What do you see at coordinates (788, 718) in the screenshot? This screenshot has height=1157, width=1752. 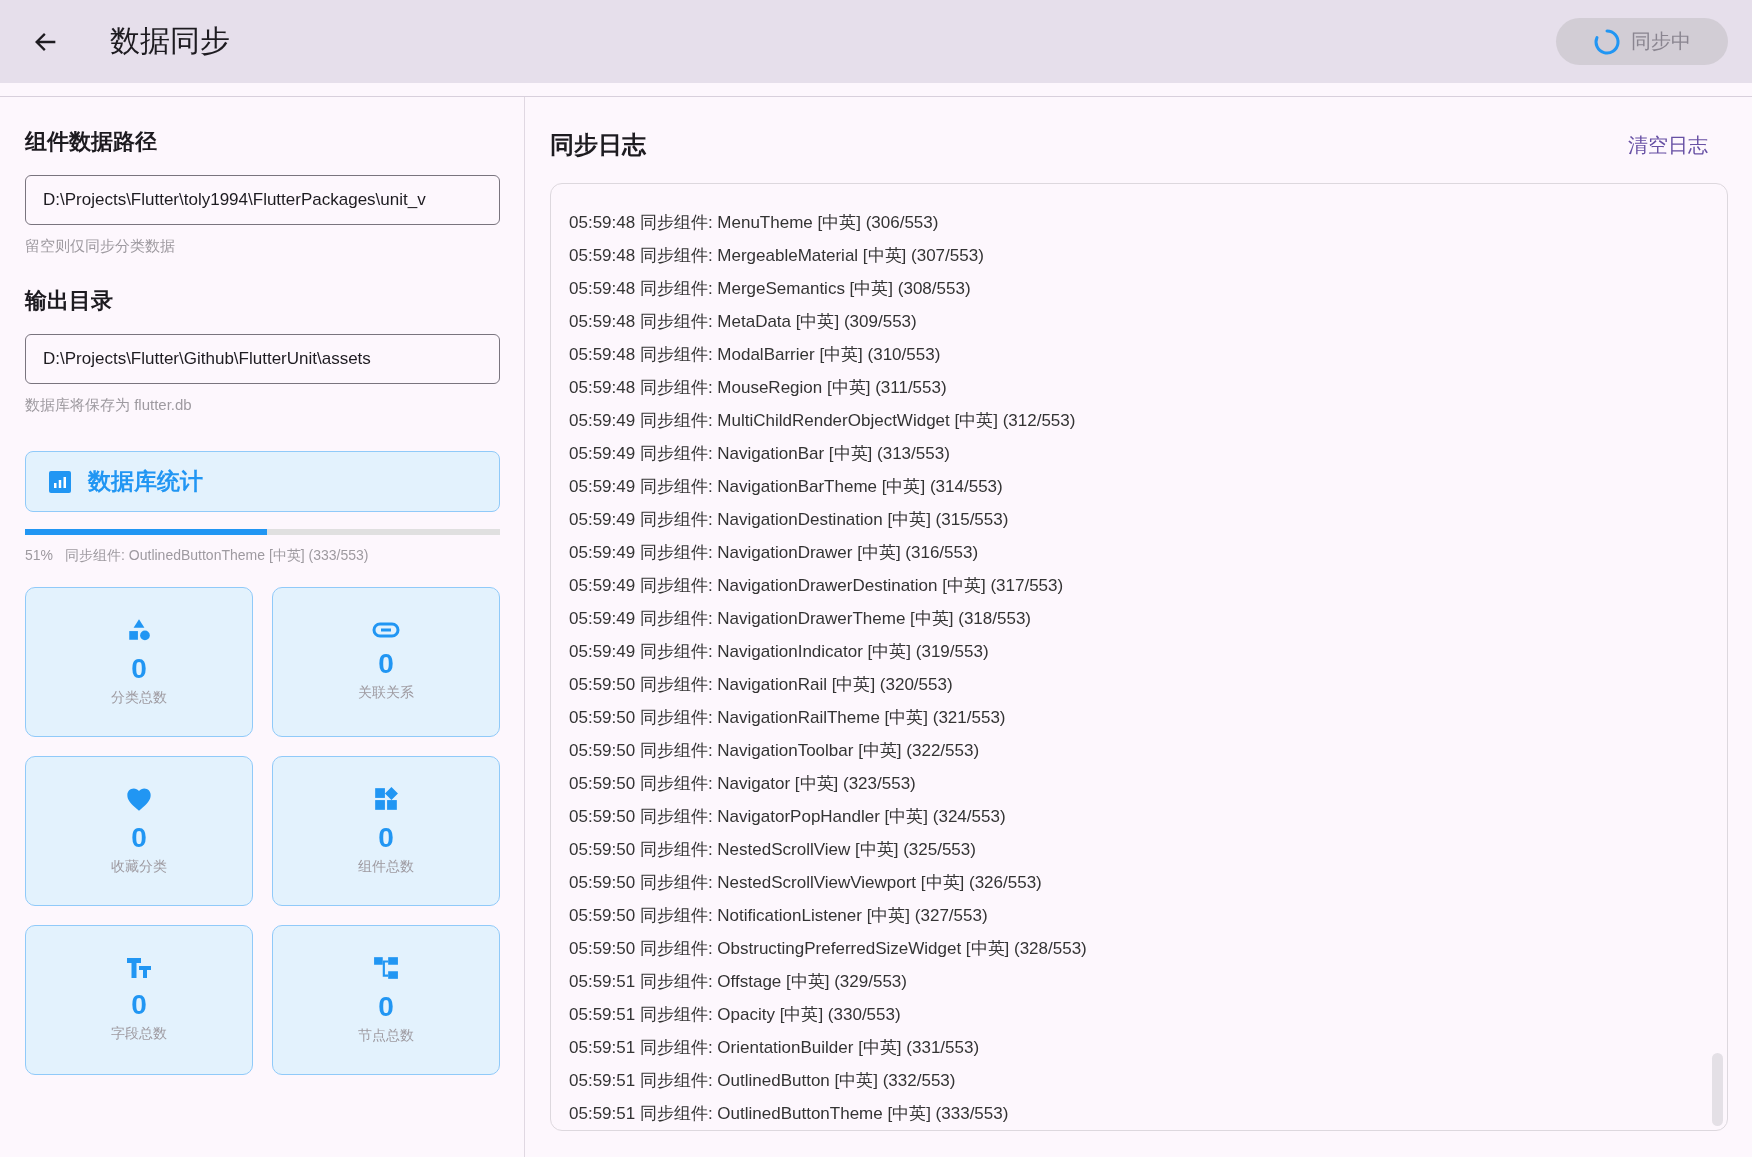 I see `log-line: 05:59:50 同步组件: NavigationRailTheme [中英] (321/553)` at bounding box center [788, 718].